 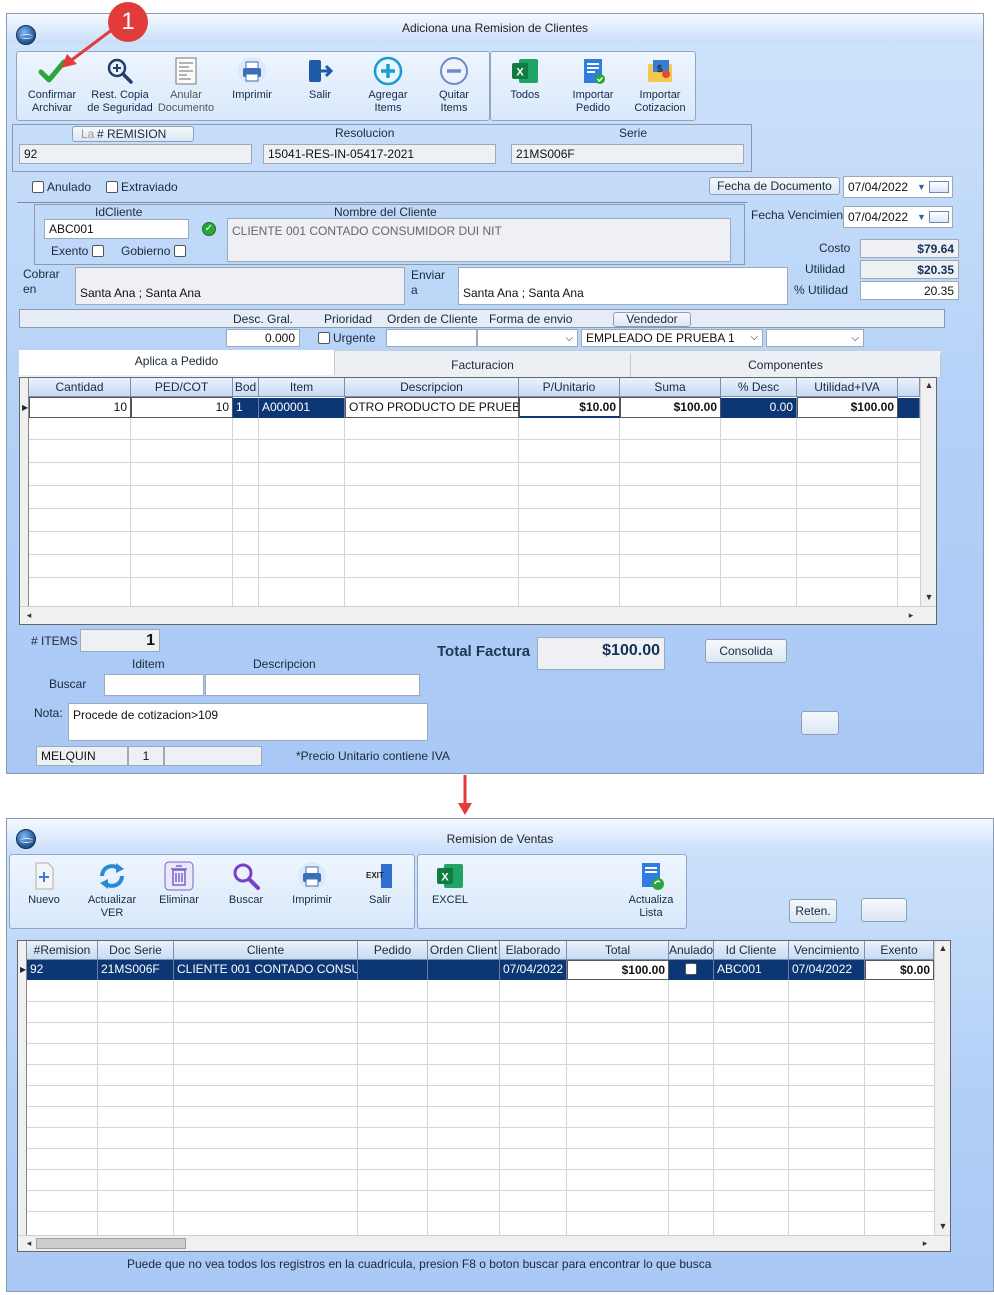 I want to click on delete-button: Eliminar, so click(x=179, y=884).